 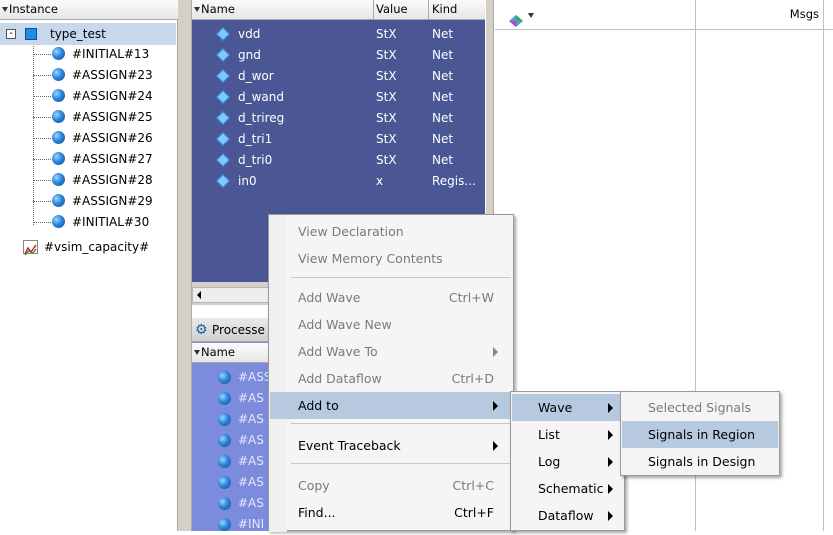 I want to click on dropdown-arrow-icon, so click(x=531, y=15).